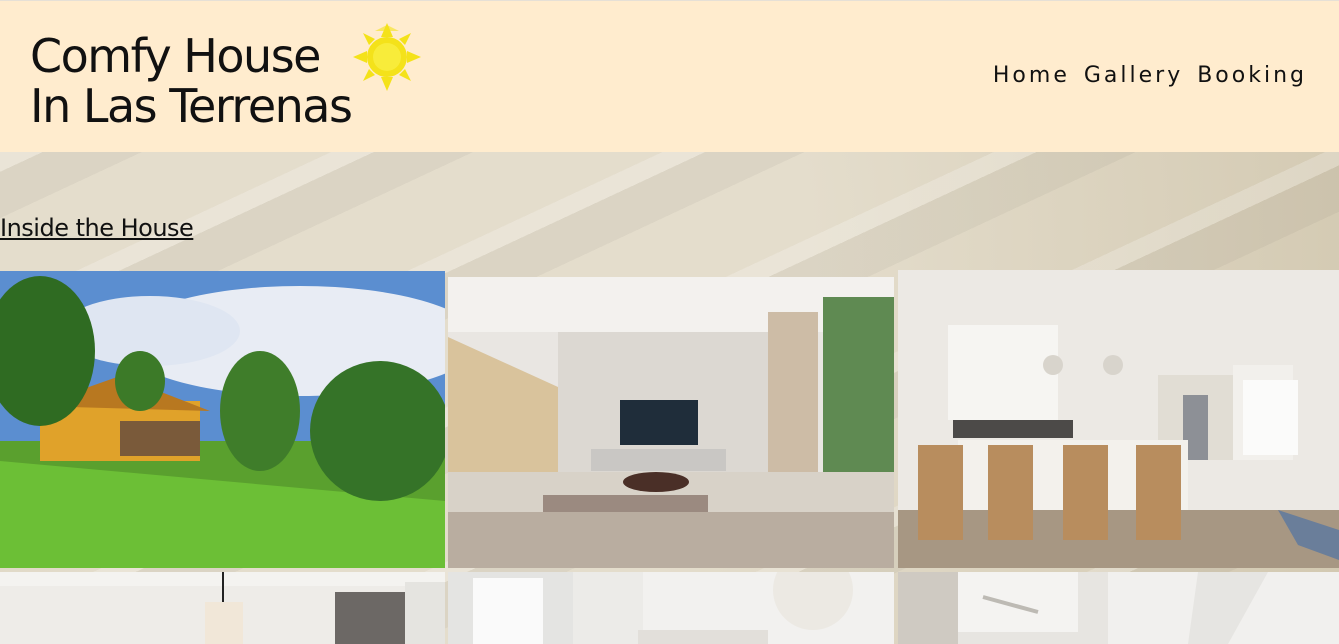 The image size is (1339, 644). Describe the element at coordinates (1133, 75) in the screenshot. I see `nav-gallery-link: Gallery` at that location.